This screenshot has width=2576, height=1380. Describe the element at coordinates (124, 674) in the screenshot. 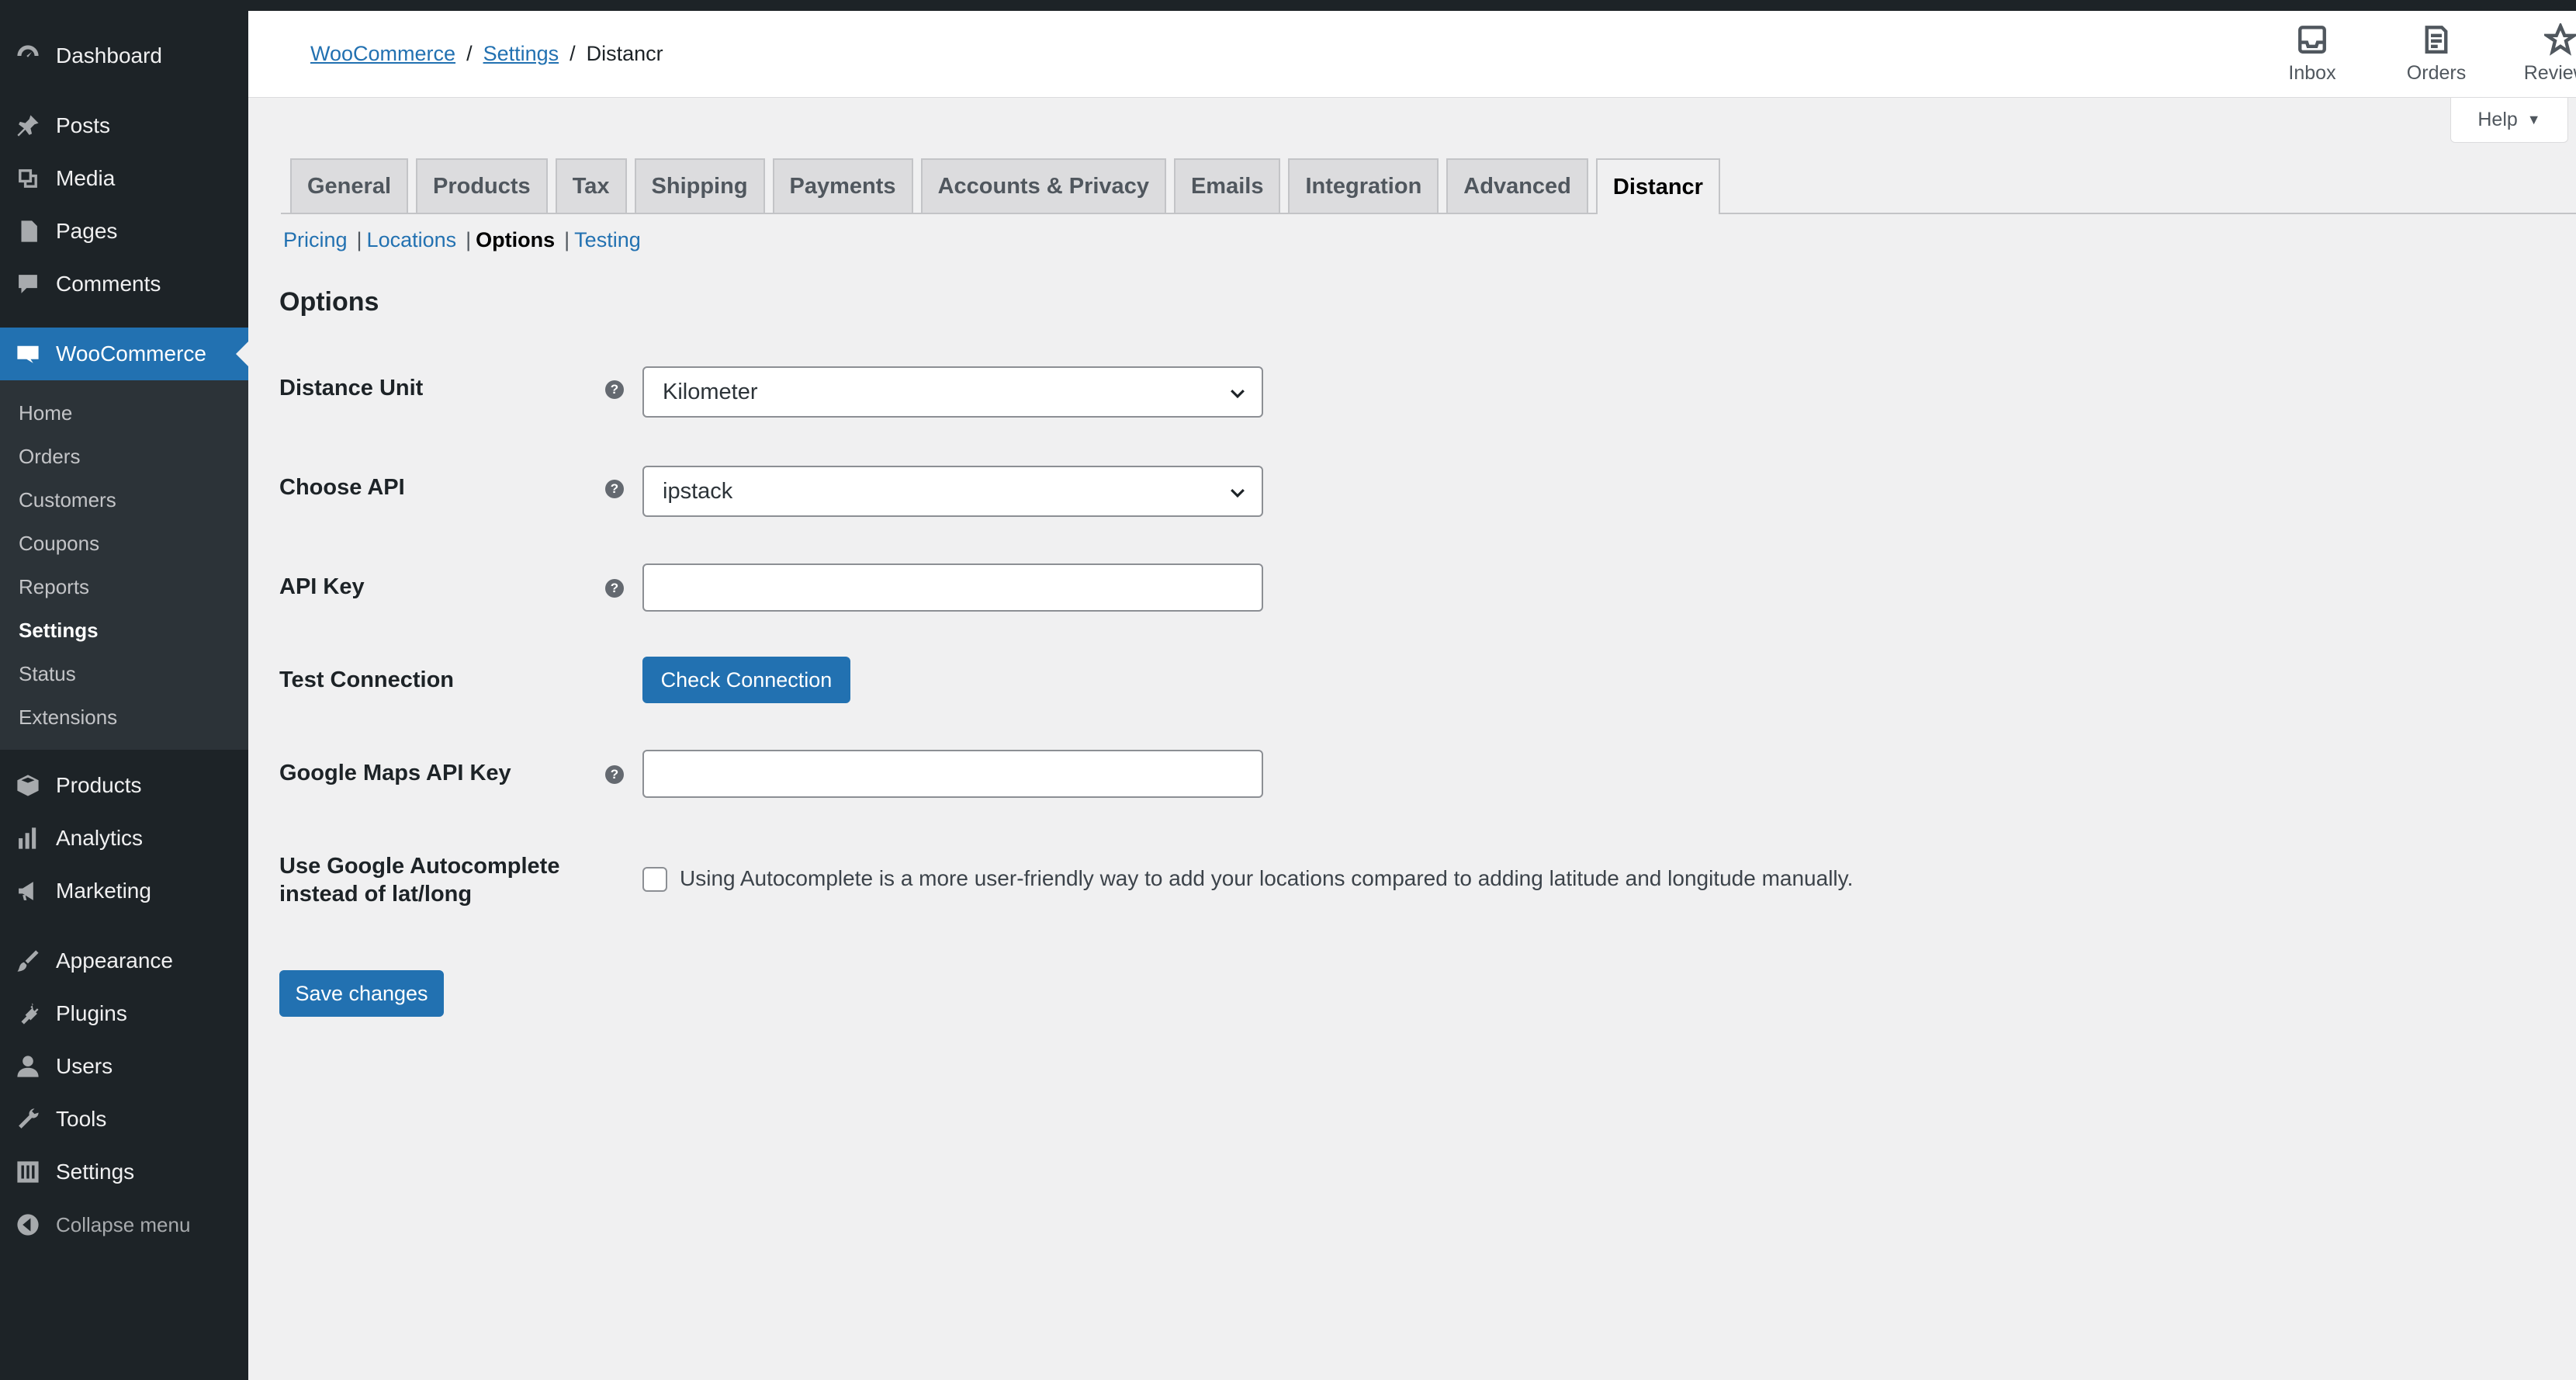

I see `submenu-status: Status` at that location.